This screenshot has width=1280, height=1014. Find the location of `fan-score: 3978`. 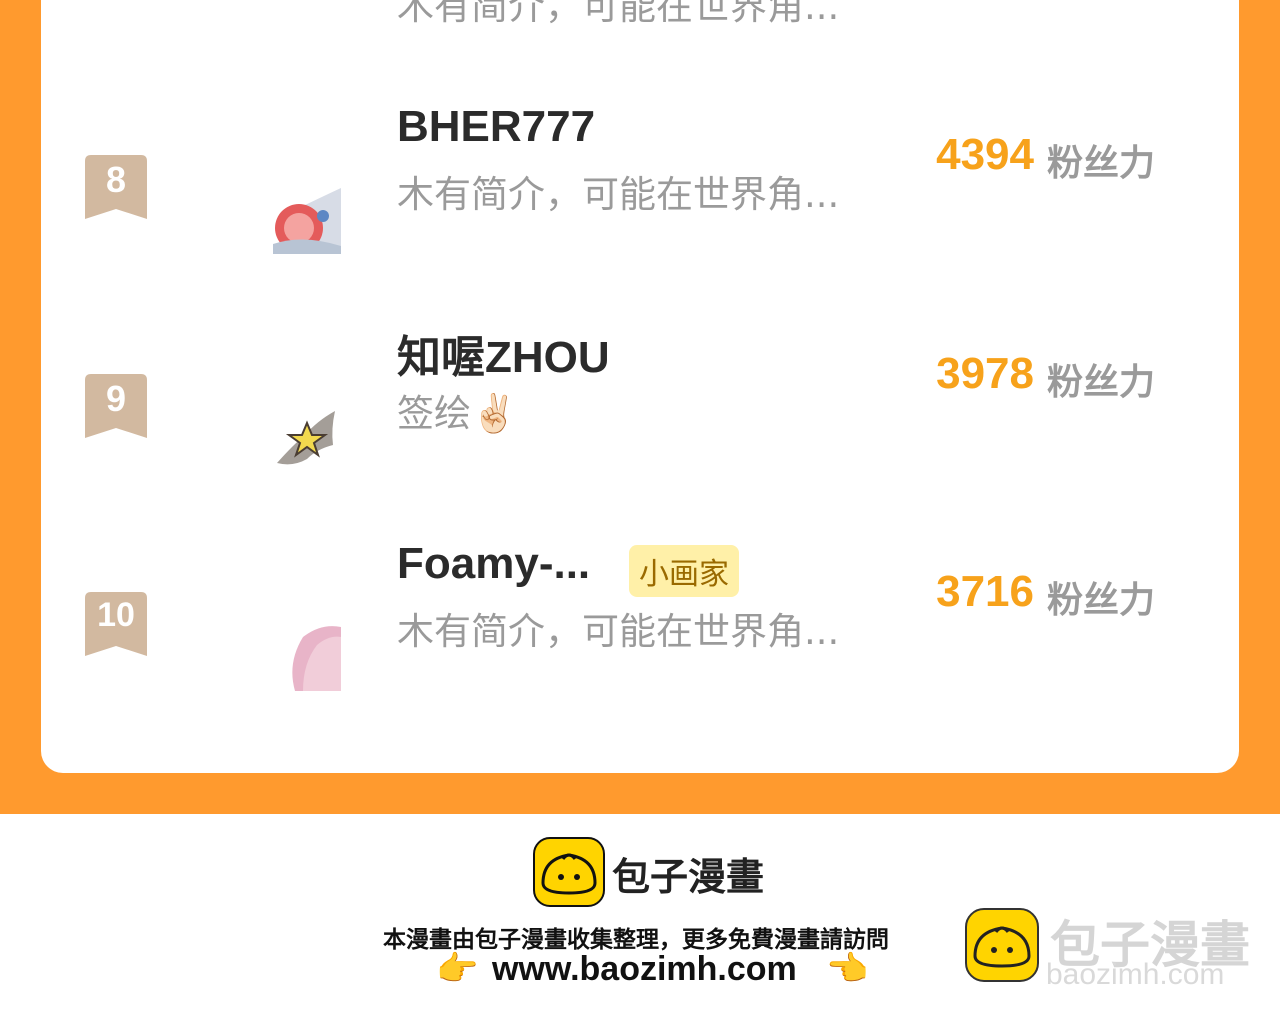

fan-score: 3978 is located at coordinates (985, 373).